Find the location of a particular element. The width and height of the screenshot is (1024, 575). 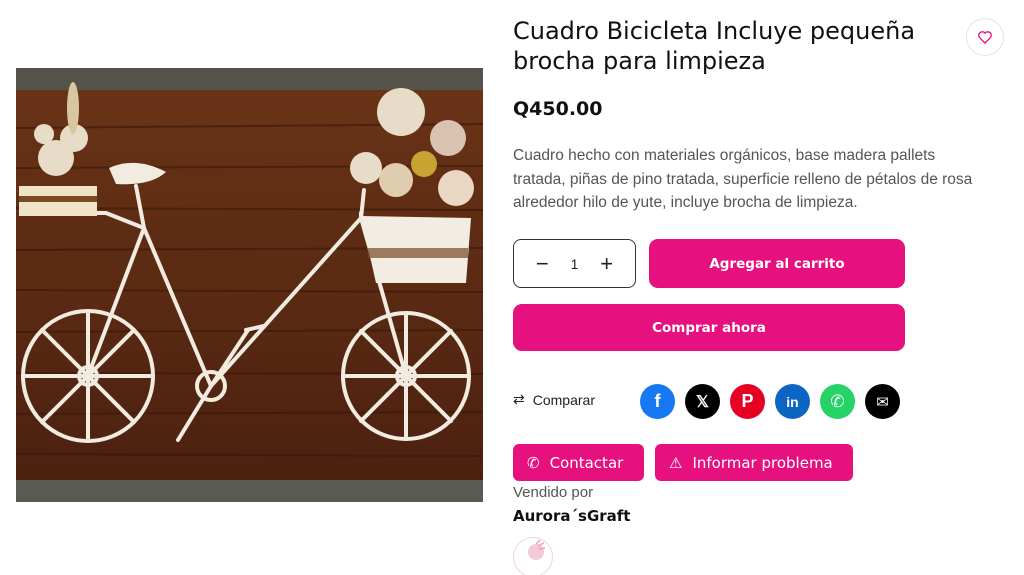

basket-right is located at coordinates (416, 249).